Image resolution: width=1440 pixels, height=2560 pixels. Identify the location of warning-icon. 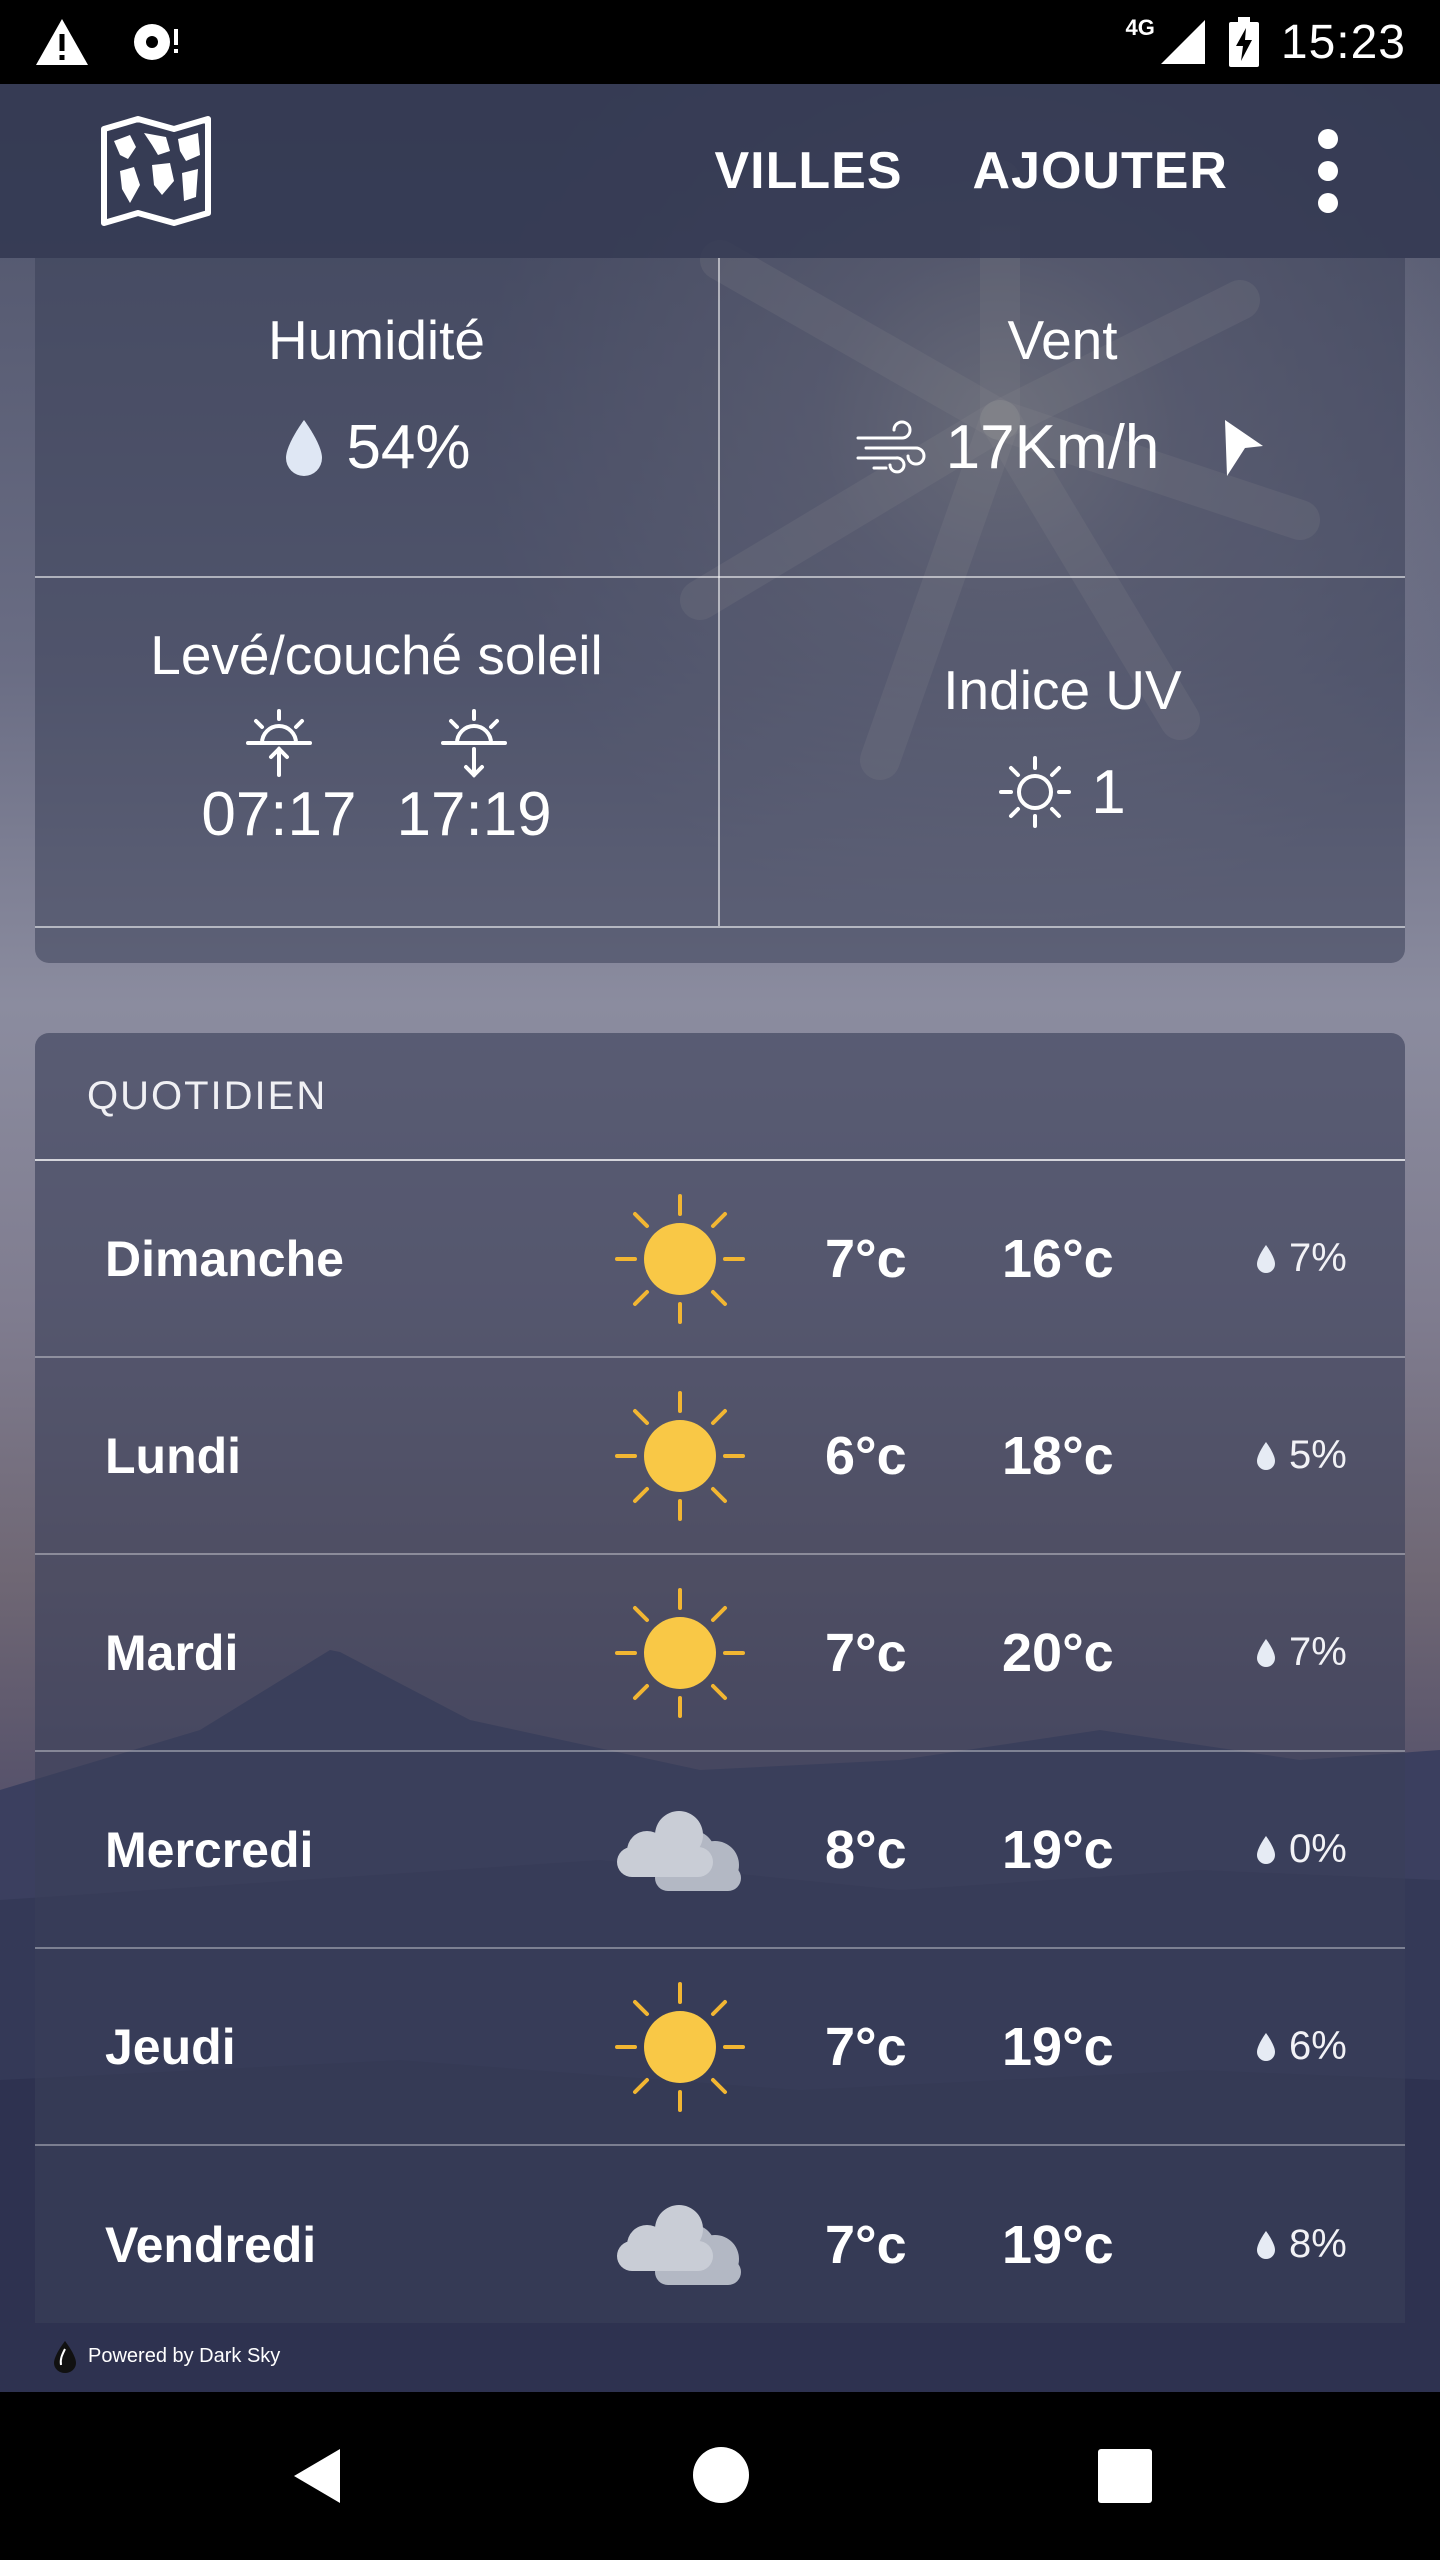
(62, 42).